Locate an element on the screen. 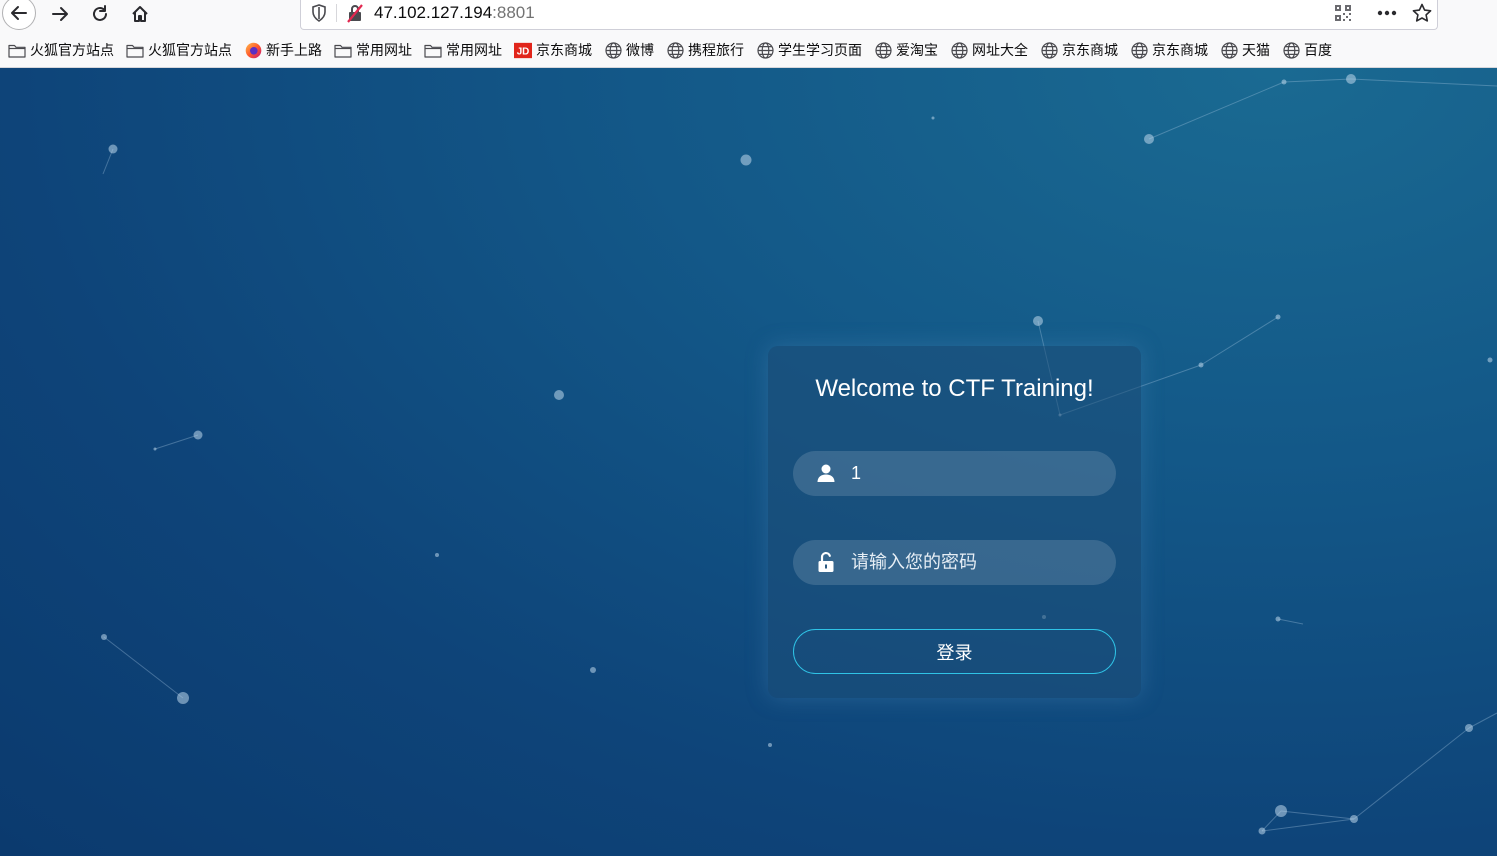 This screenshot has height=856, width=1497. jd-icon: JD is located at coordinates (523, 50).